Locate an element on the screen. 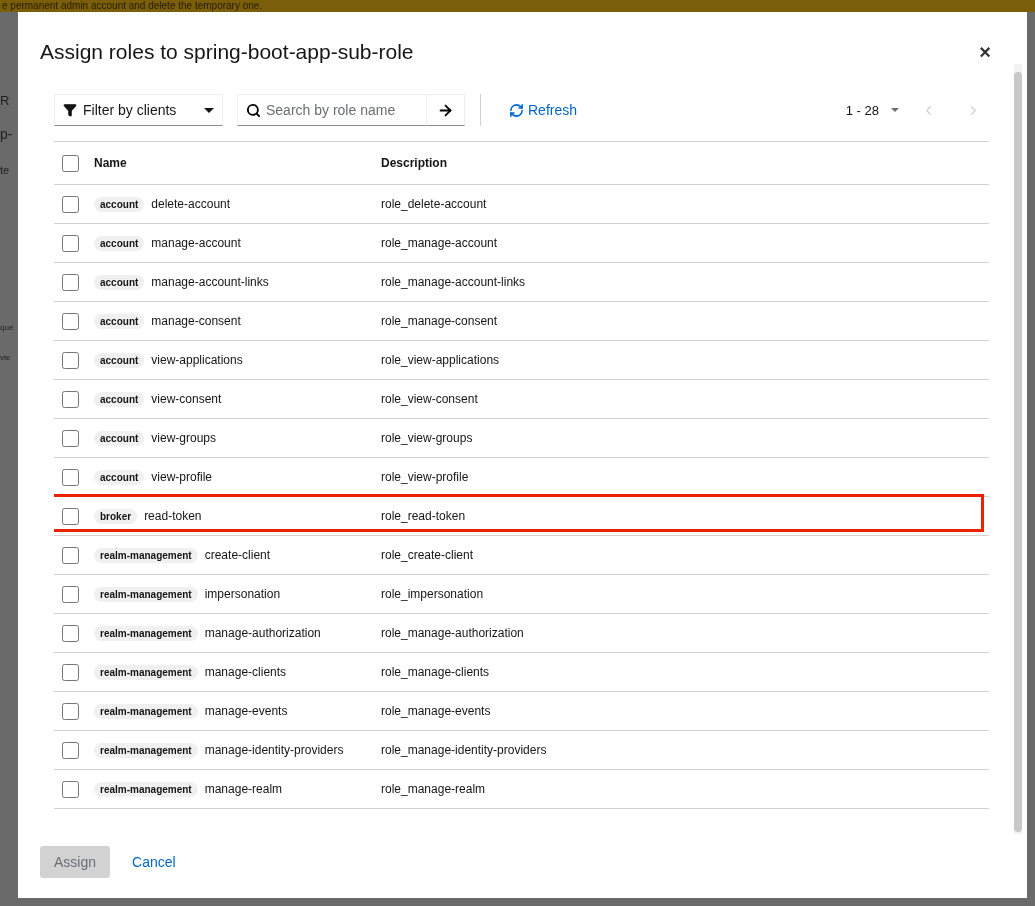 The width and height of the screenshot is (1035, 906). role-name: read-token is located at coordinates (173, 516).